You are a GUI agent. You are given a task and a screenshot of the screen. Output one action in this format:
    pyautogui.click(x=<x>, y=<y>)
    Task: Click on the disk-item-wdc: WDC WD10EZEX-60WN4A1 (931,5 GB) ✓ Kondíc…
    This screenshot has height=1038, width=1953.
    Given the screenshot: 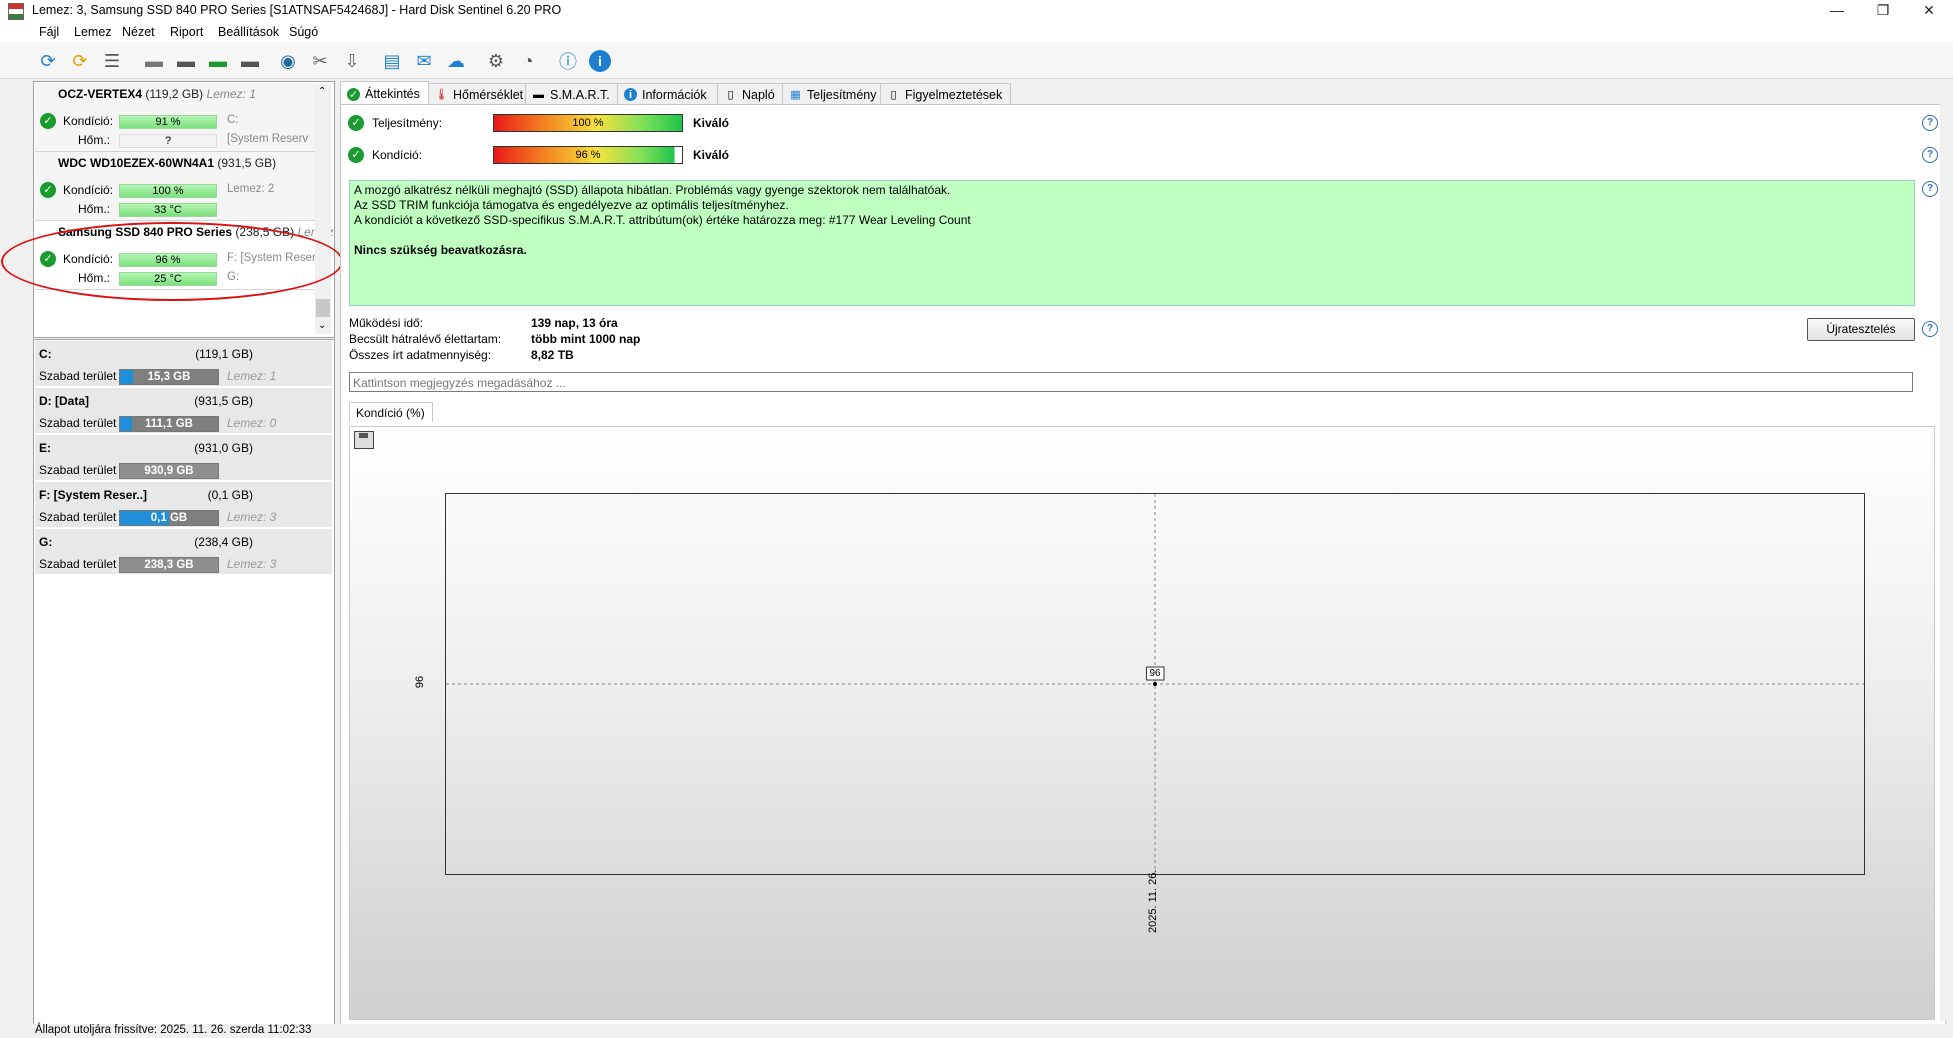 What is the action you would take?
    pyautogui.click(x=175, y=186)
    